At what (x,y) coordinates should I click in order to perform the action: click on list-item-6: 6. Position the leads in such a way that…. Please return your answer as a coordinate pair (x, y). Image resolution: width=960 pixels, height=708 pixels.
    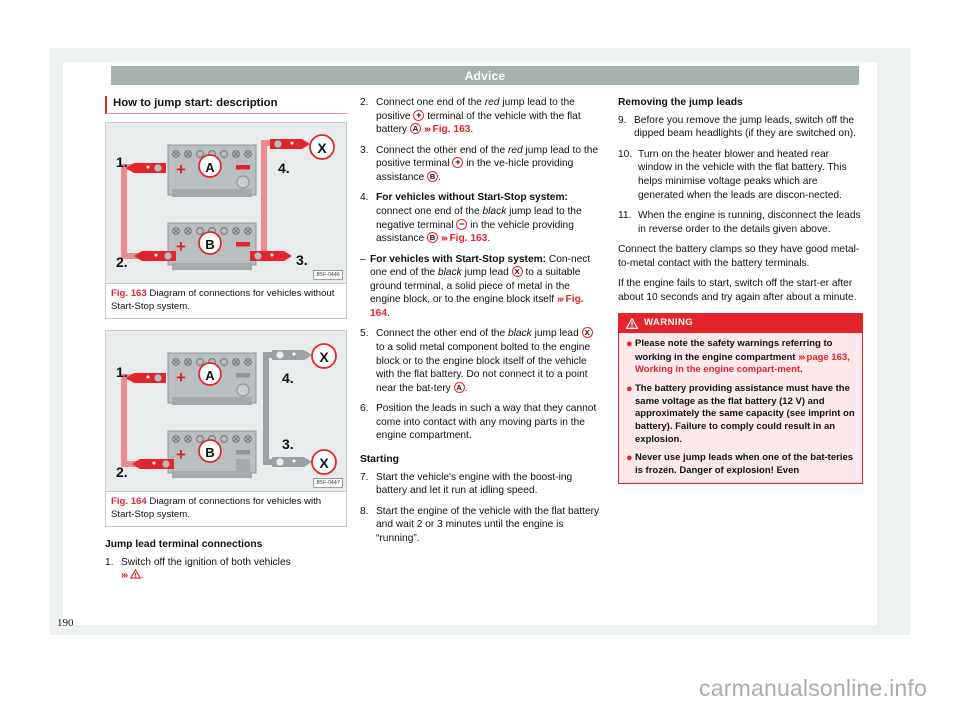
    Looking at the image, I should click on (480, 422).